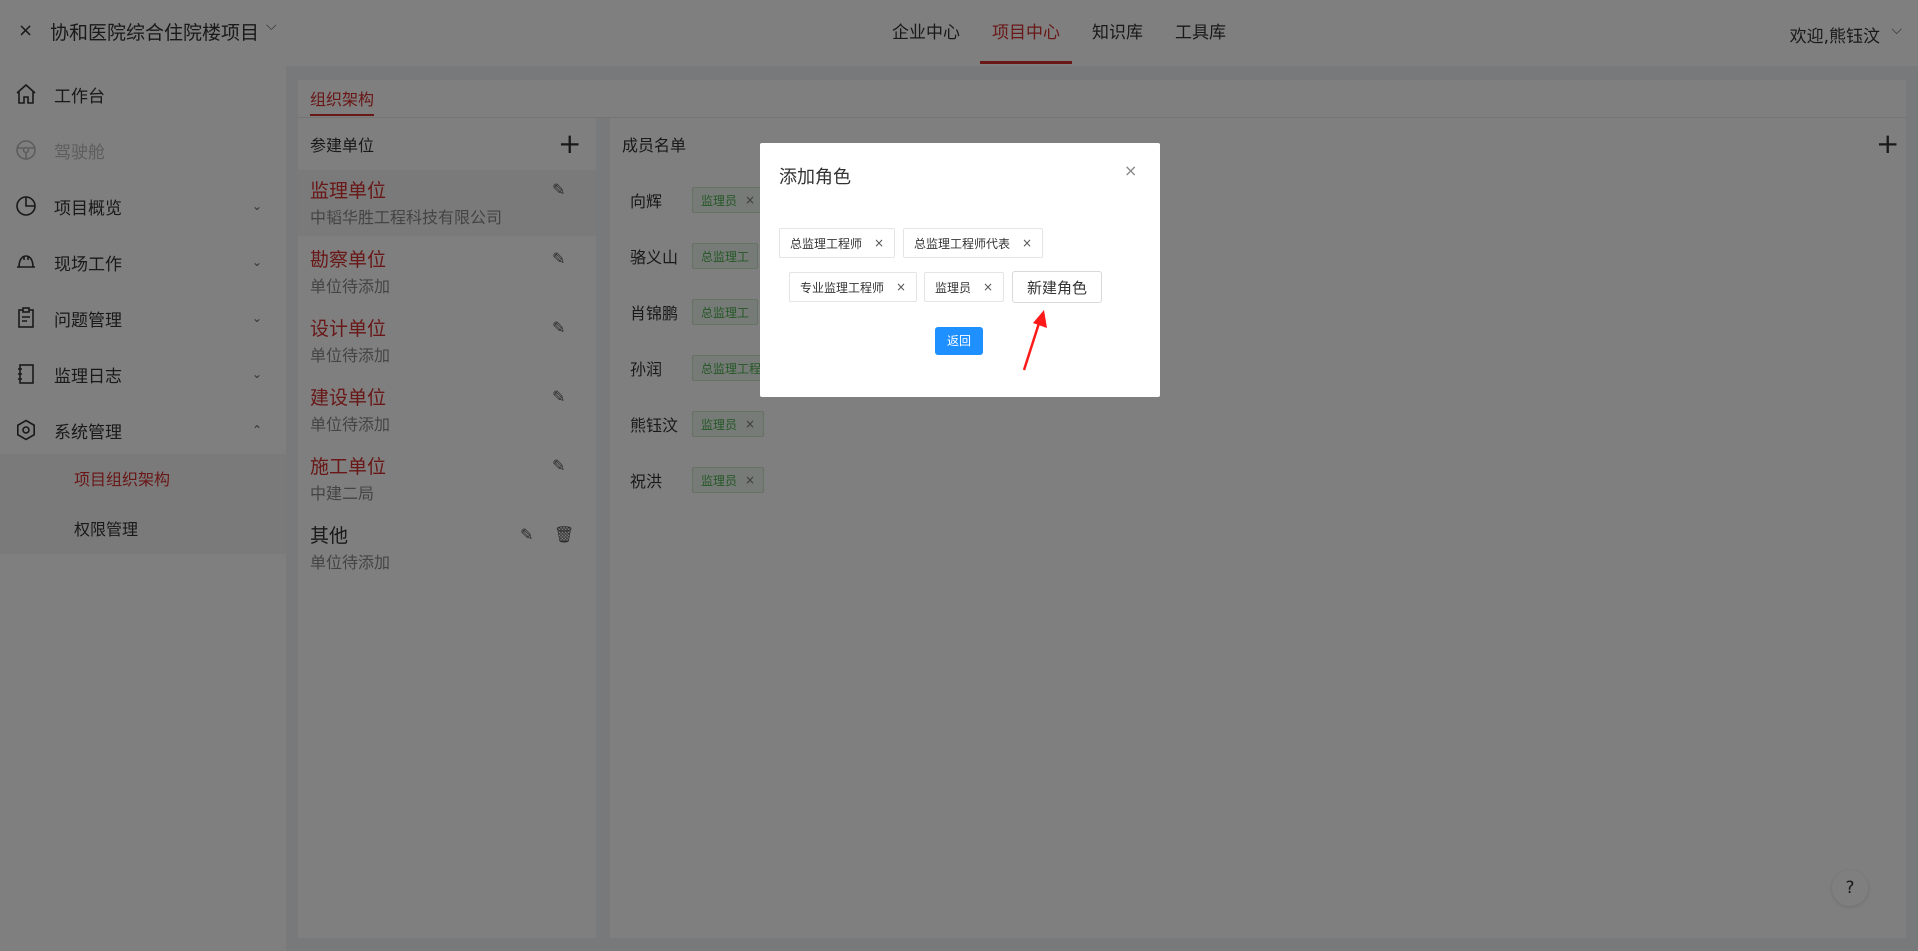 This screenshot has height=951, width=1918. I want to click on role-chip-label: 专业监理工程师, so click(842, 287).